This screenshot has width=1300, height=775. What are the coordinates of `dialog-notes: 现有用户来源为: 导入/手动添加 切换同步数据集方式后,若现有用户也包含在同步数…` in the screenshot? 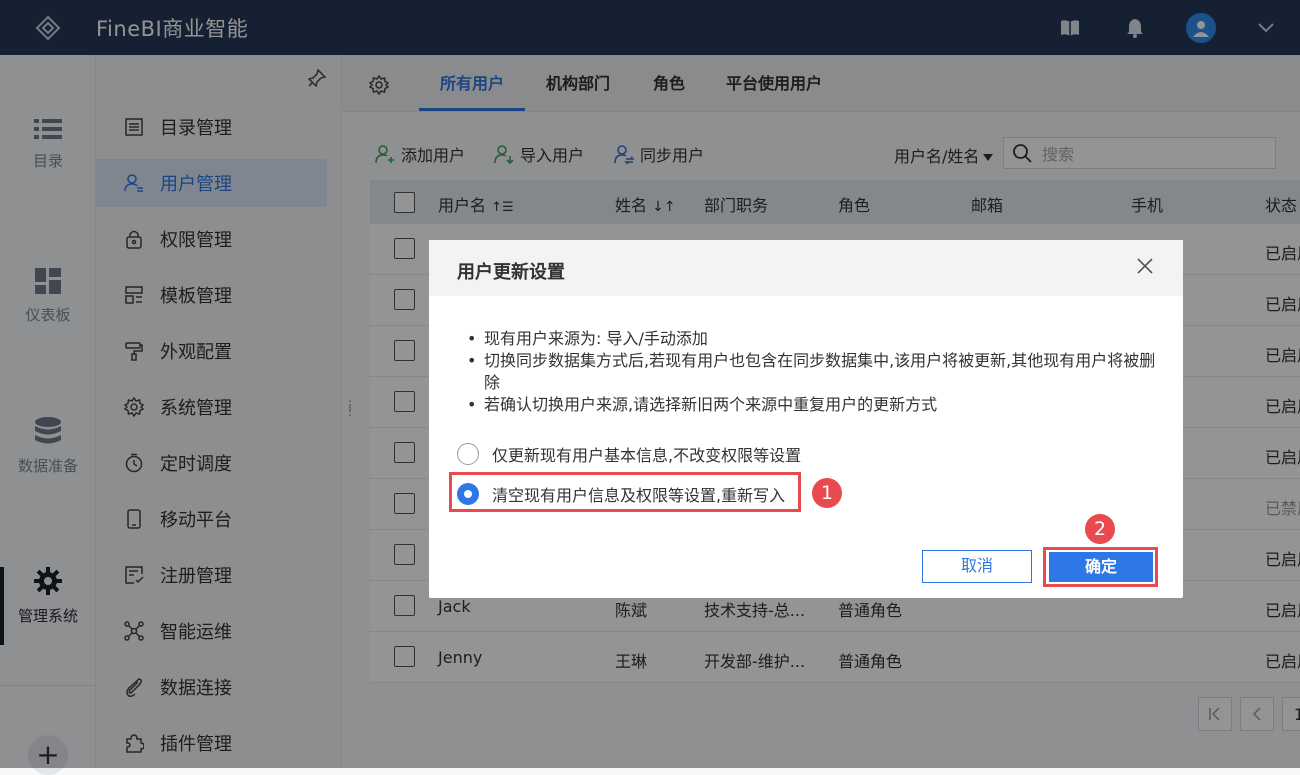 It's located at (812, 372).